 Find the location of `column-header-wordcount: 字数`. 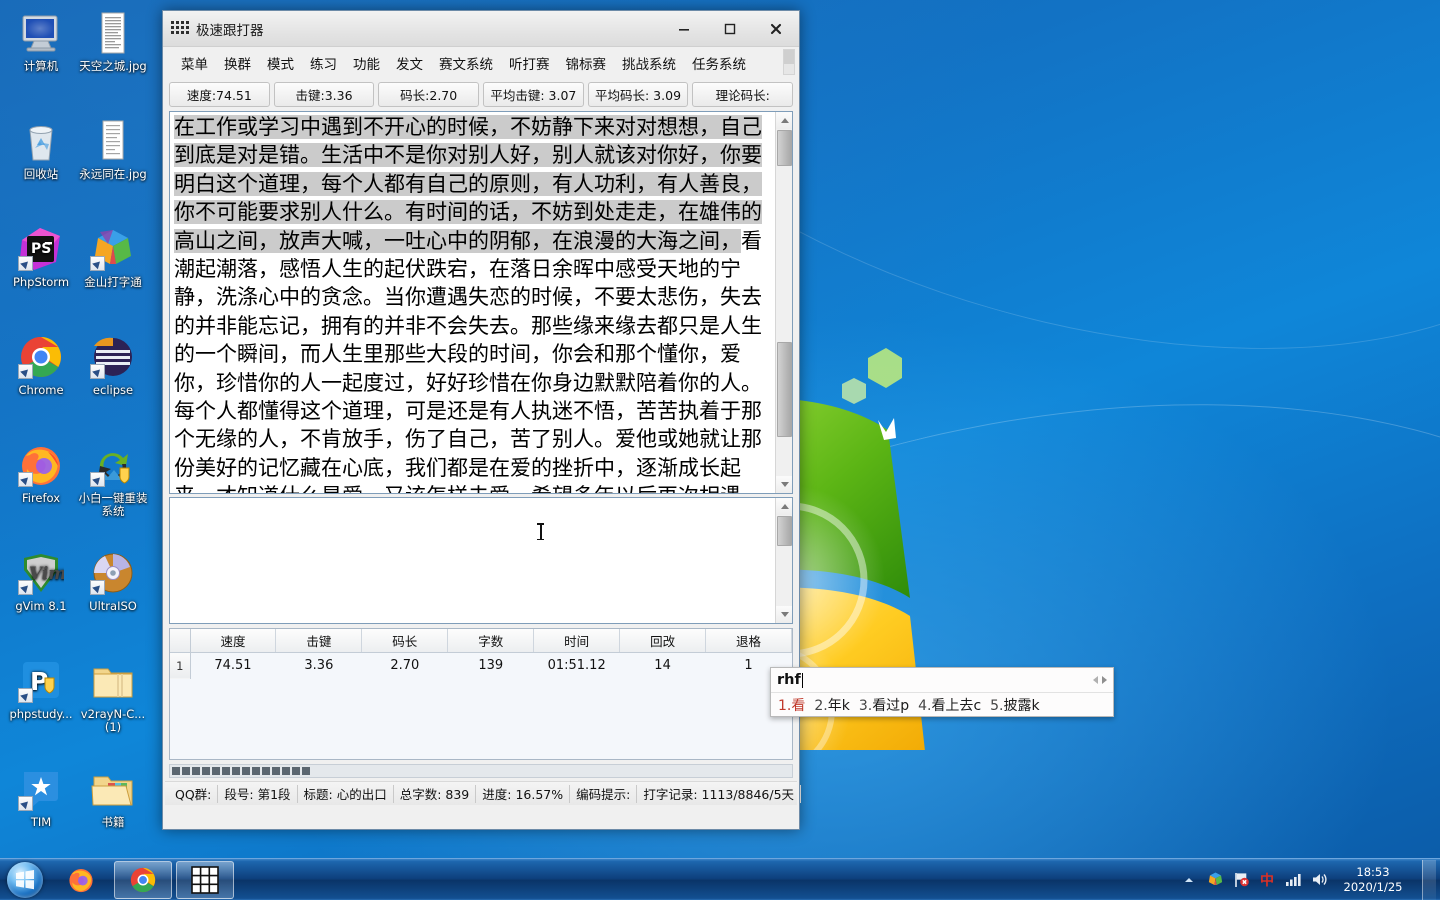

column-header-wordcount: 字数 is located at coordinates (491, 641).